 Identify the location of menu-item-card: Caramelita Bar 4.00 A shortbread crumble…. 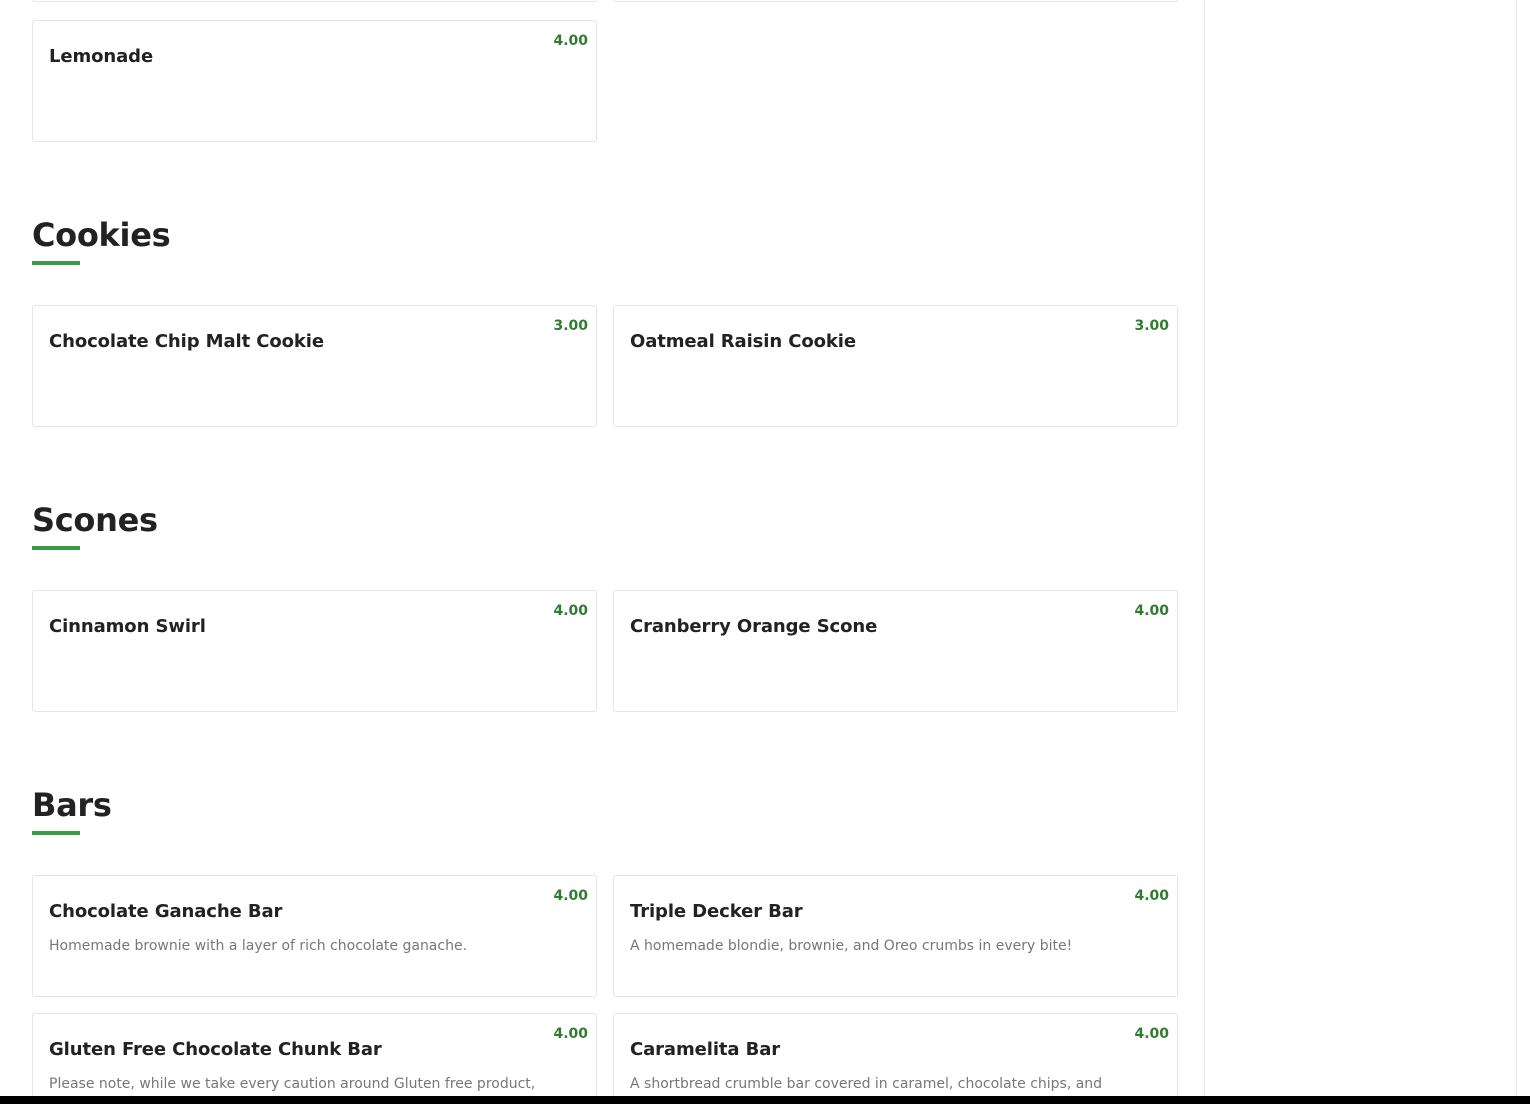
(895, 1054).